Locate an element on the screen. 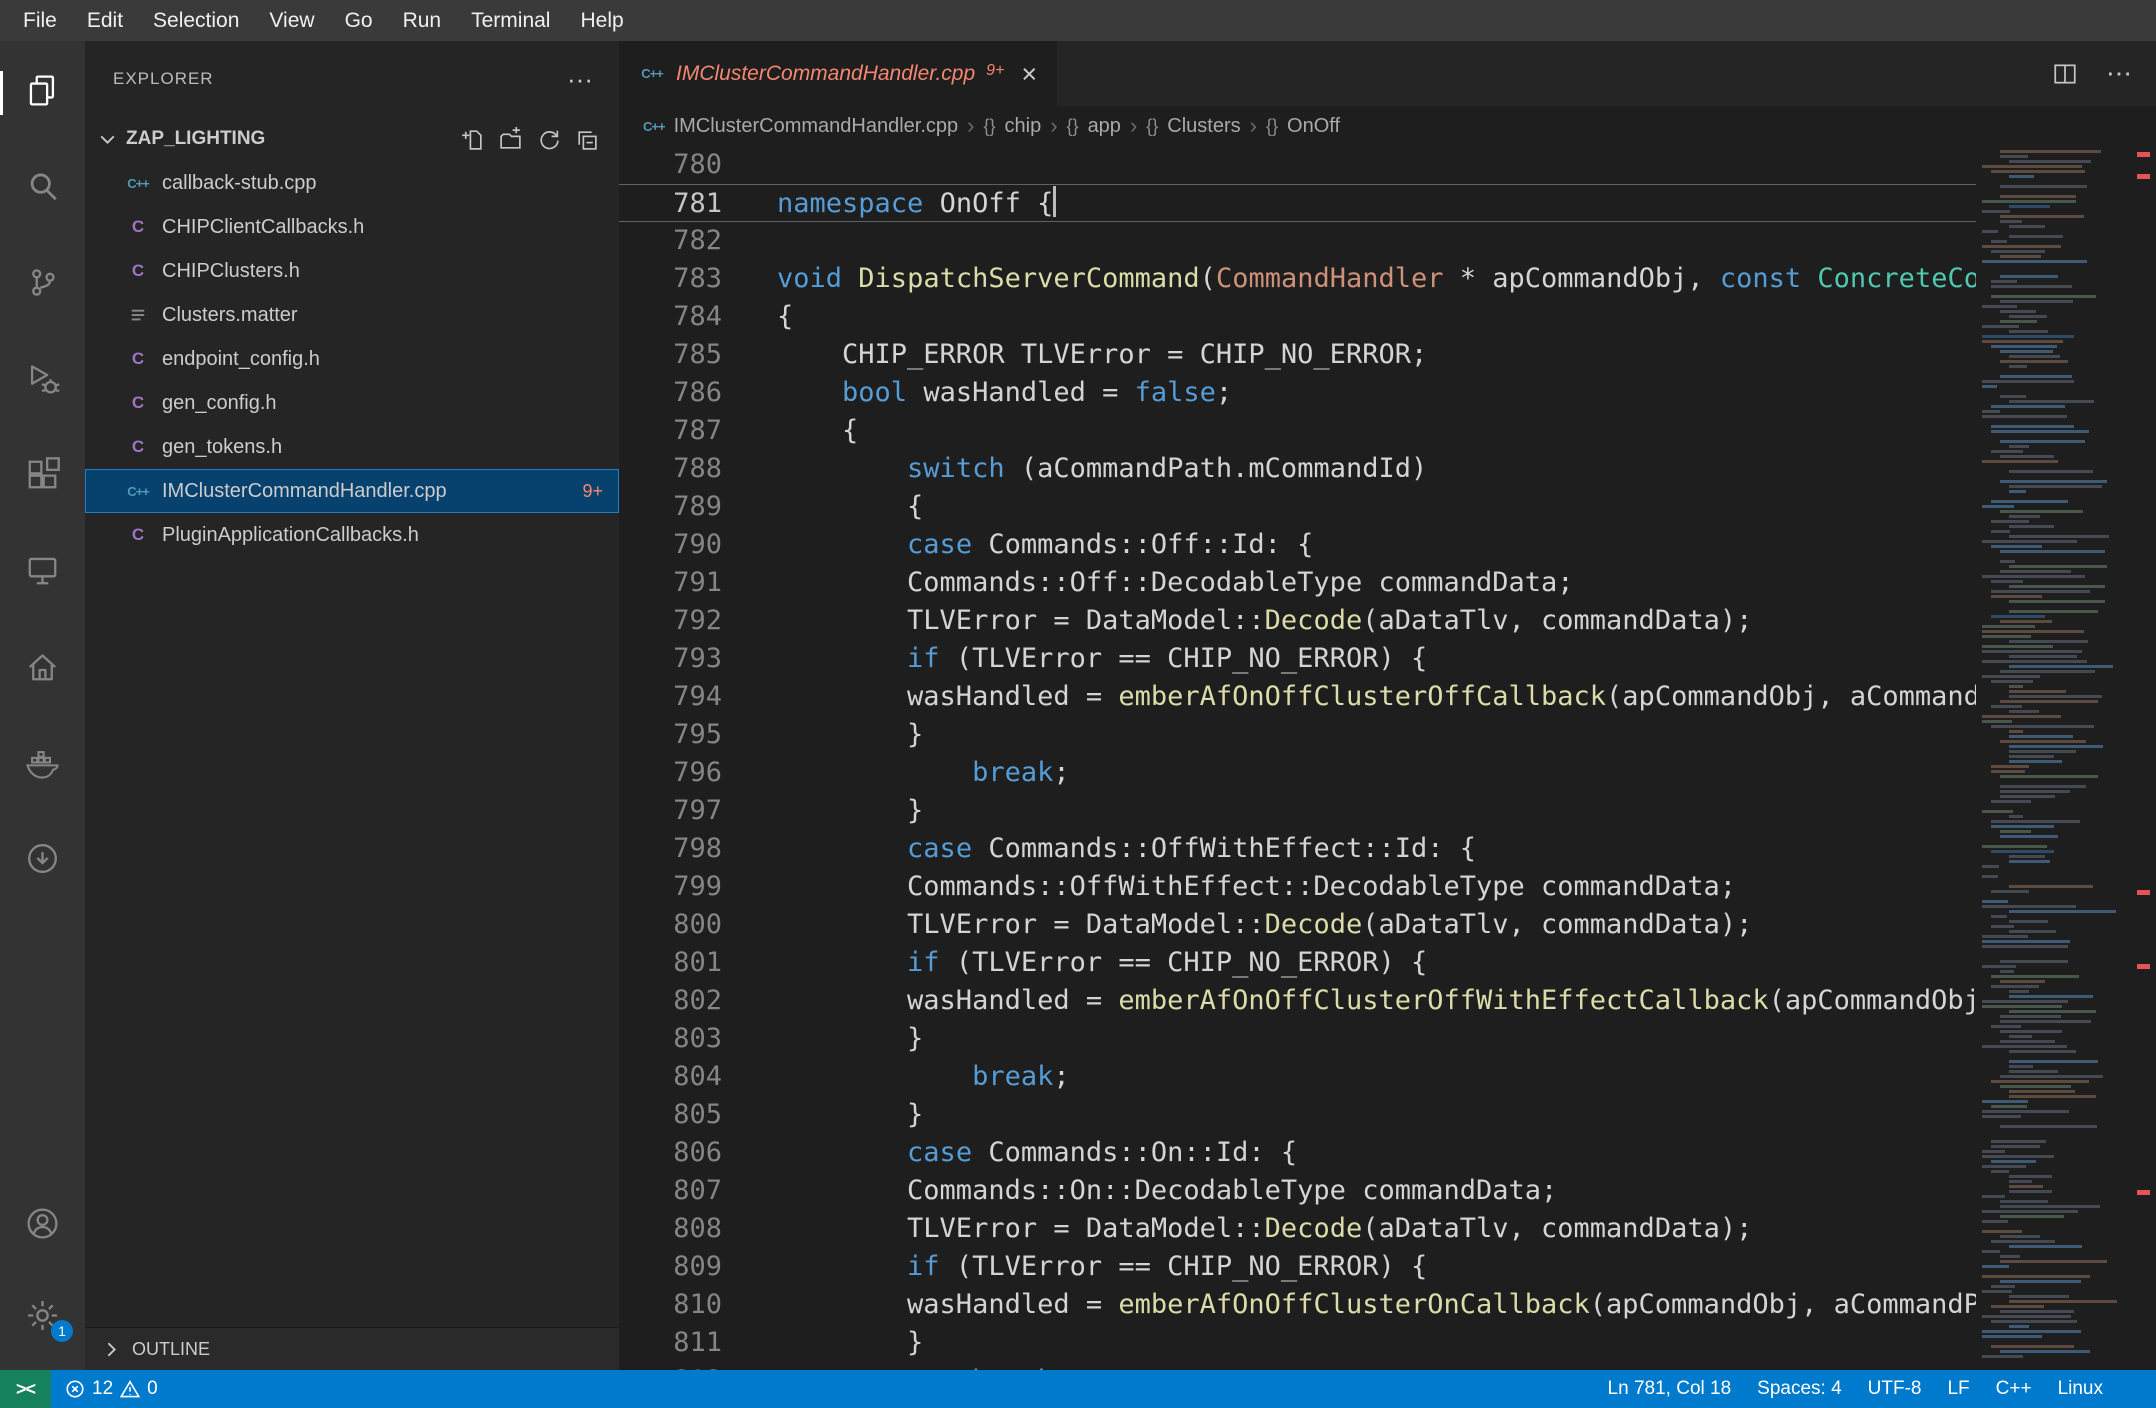 The height and width of the screenshot is (1408, 2156). menu-item-file: File is located at coordinates (40, 20).